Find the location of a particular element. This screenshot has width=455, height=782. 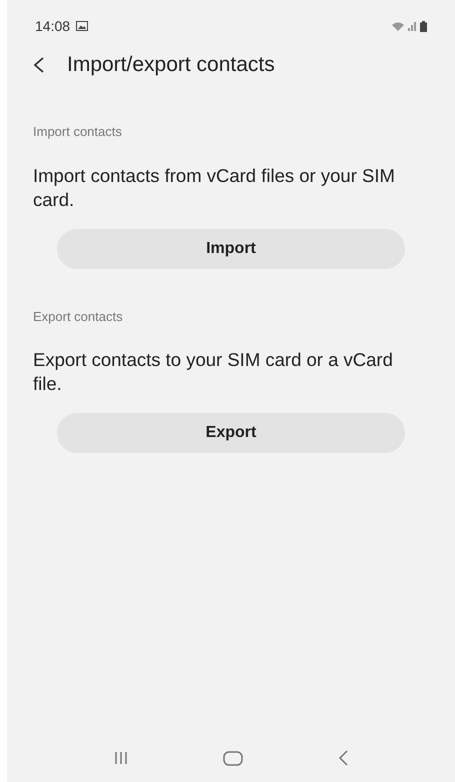

recent-apps-icon is located at coordinates (121, 758).